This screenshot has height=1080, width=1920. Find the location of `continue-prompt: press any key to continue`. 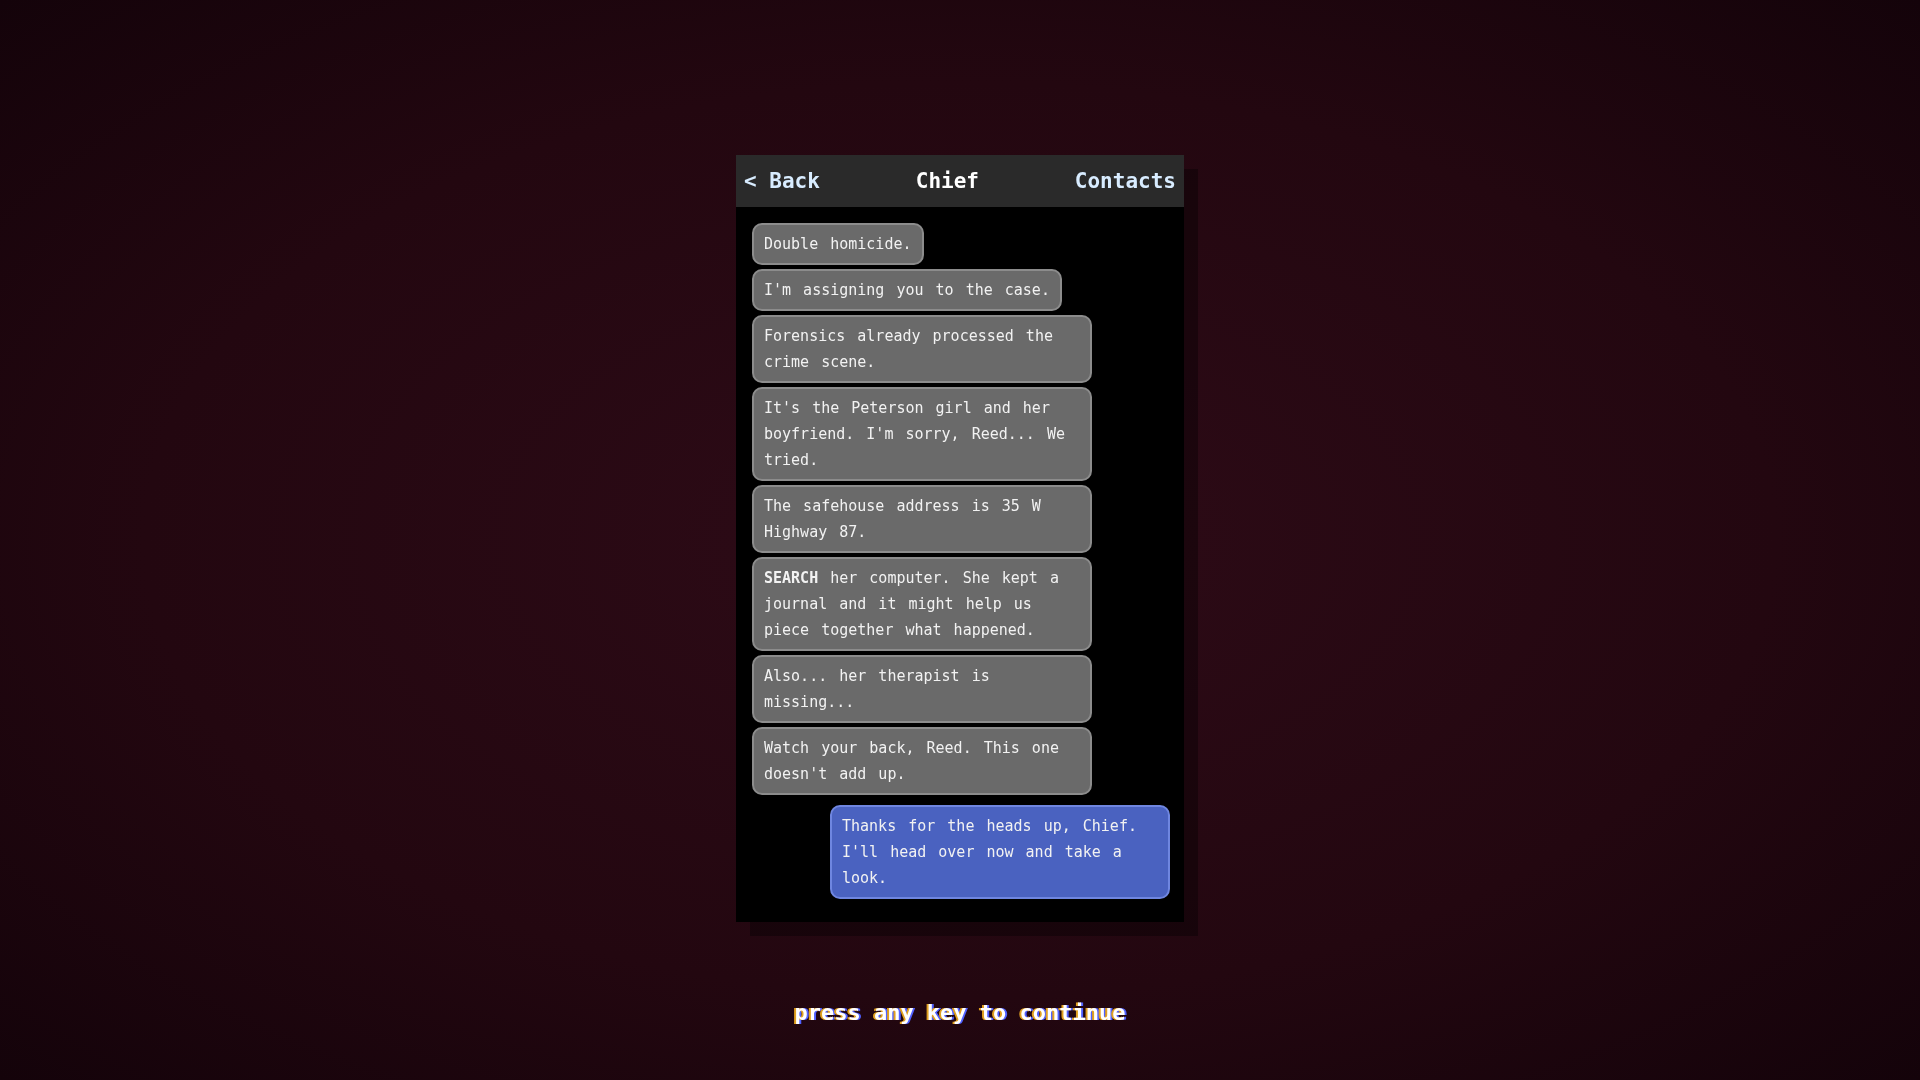

continue-prompt: press any key to continue is located at coordinates (960, 1012).